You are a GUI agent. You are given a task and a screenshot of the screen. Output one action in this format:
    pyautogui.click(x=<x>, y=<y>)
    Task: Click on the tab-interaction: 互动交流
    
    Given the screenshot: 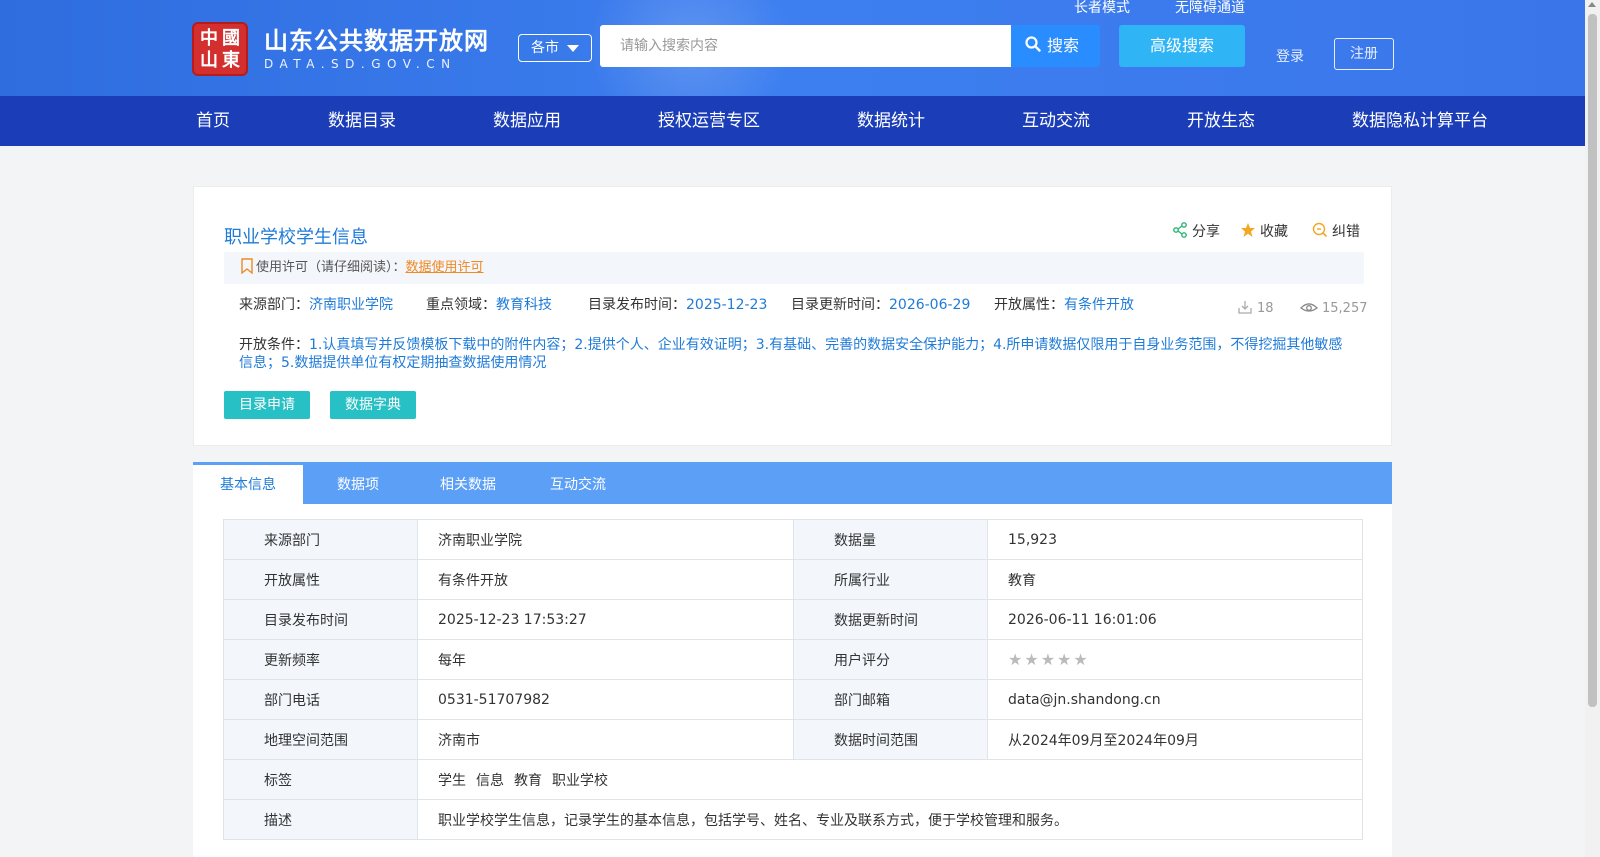 What is the action you would take?
    pyautogui.click(x=578, y=483)
    